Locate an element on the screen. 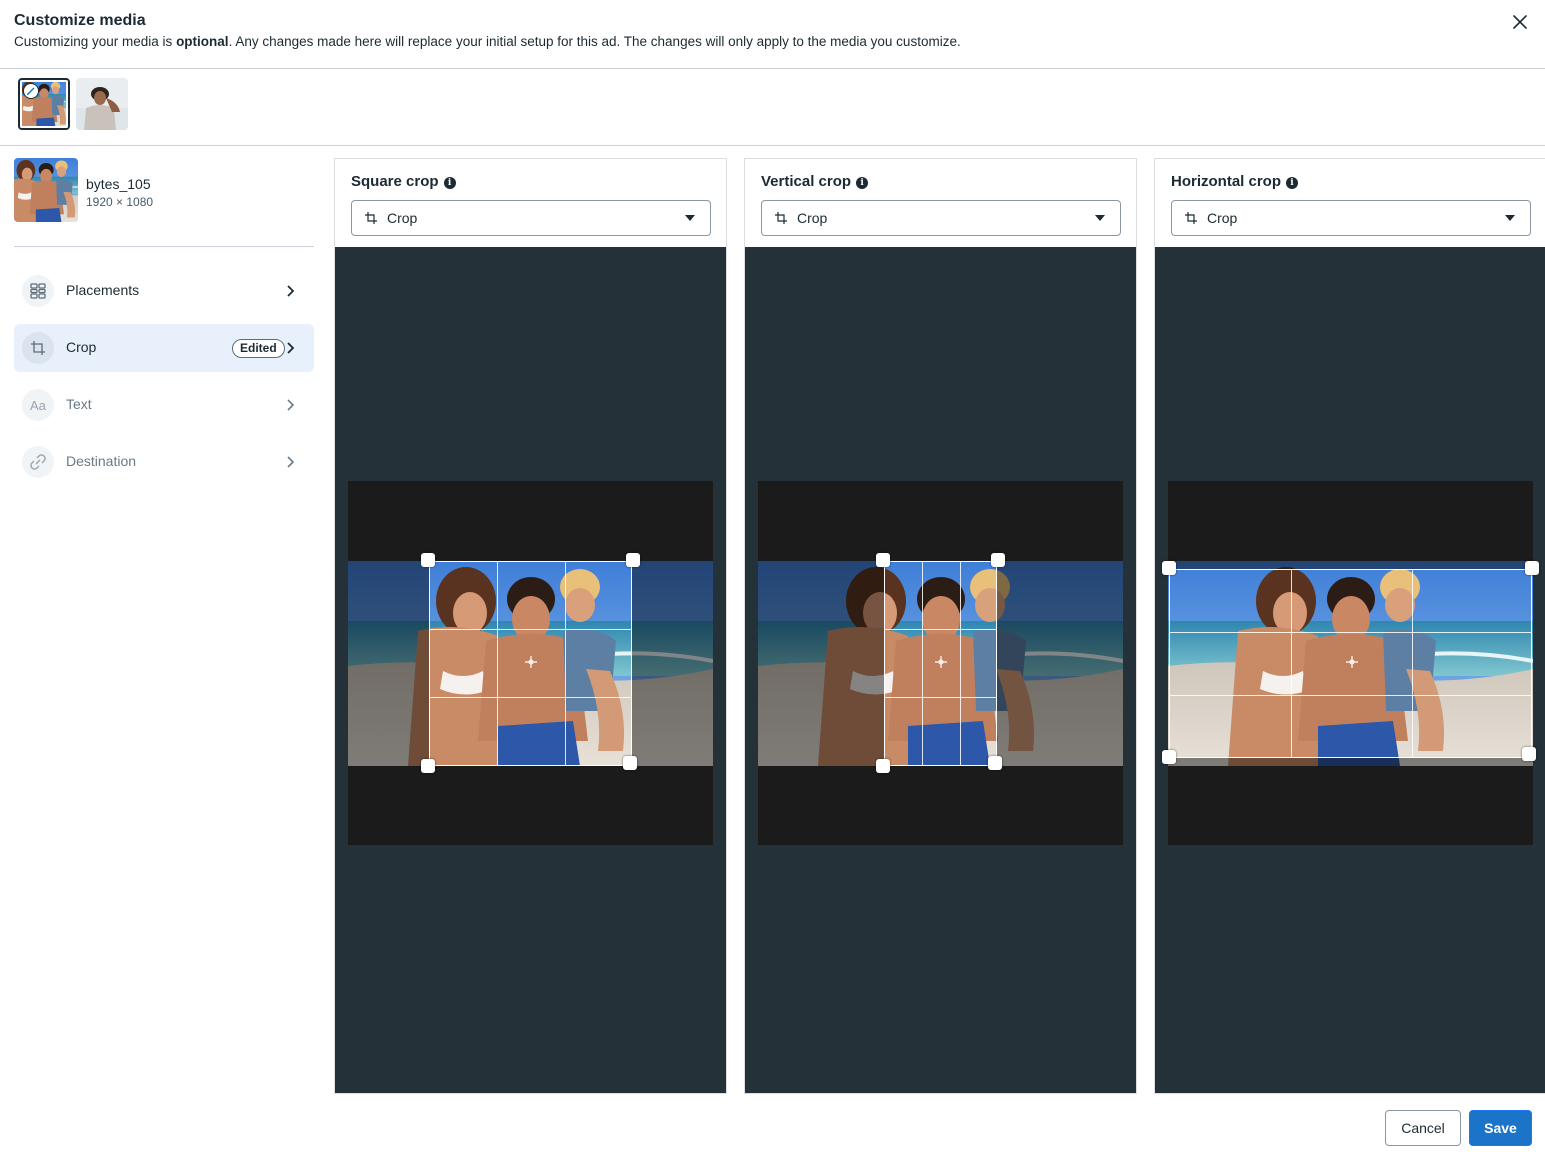 The image size is (1545, 1160). media-dimensions: 1920 × 1080 is located at coordinates (120, 202).